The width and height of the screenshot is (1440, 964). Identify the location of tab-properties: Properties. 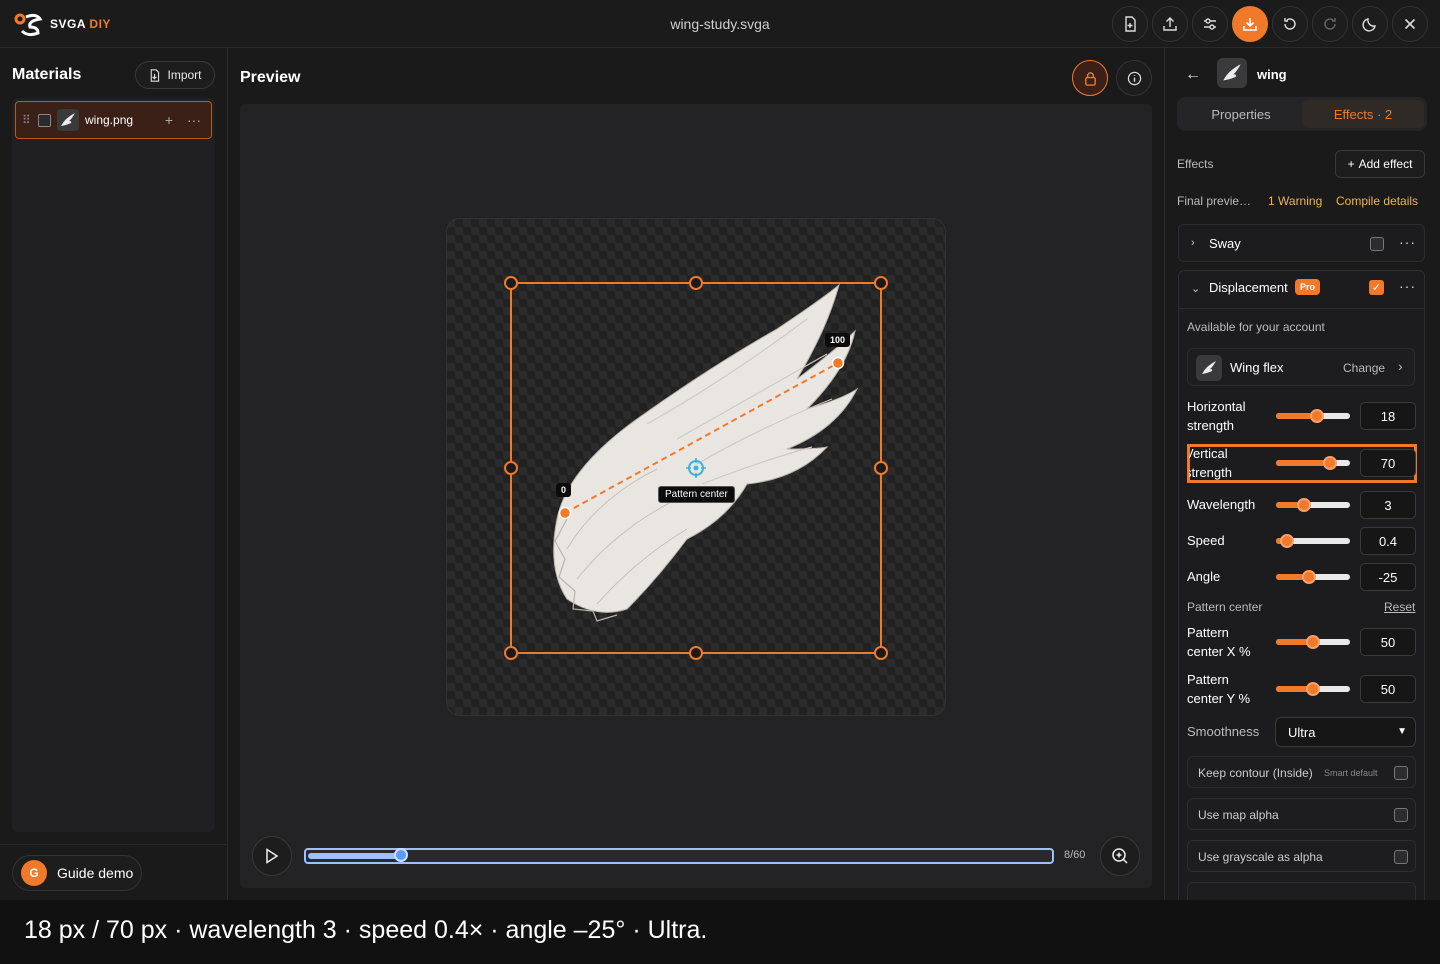
(1241, 114).